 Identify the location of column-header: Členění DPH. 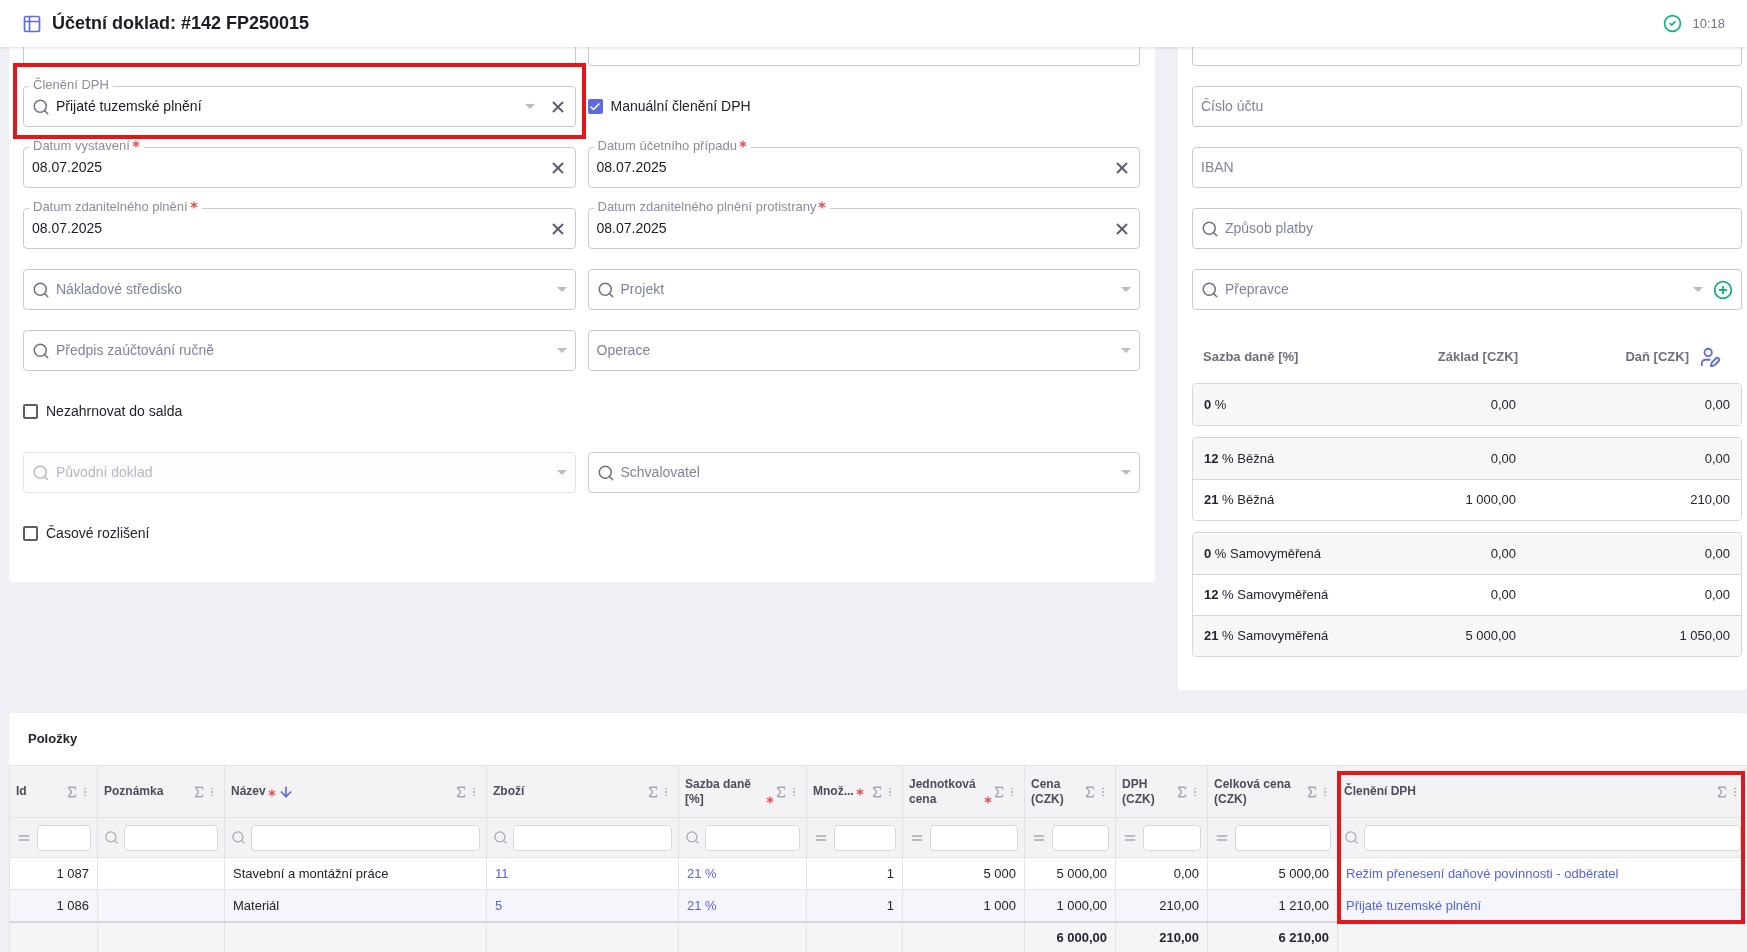
(1542, 791).